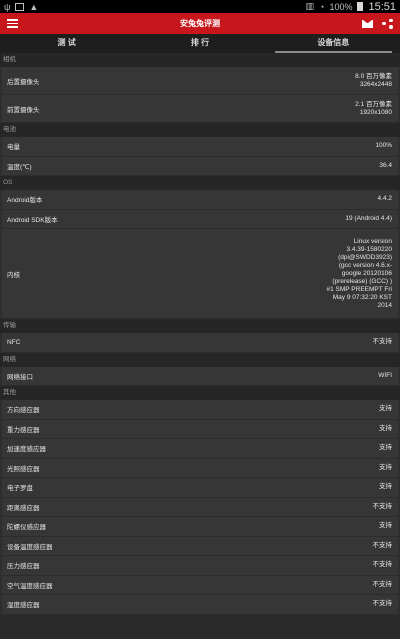 This screenshot has height=639, width=400. Describe the element at coordinates (200, 200) in the screenshot. I see `row-android-version: Android版本 4.4.2` at that location.